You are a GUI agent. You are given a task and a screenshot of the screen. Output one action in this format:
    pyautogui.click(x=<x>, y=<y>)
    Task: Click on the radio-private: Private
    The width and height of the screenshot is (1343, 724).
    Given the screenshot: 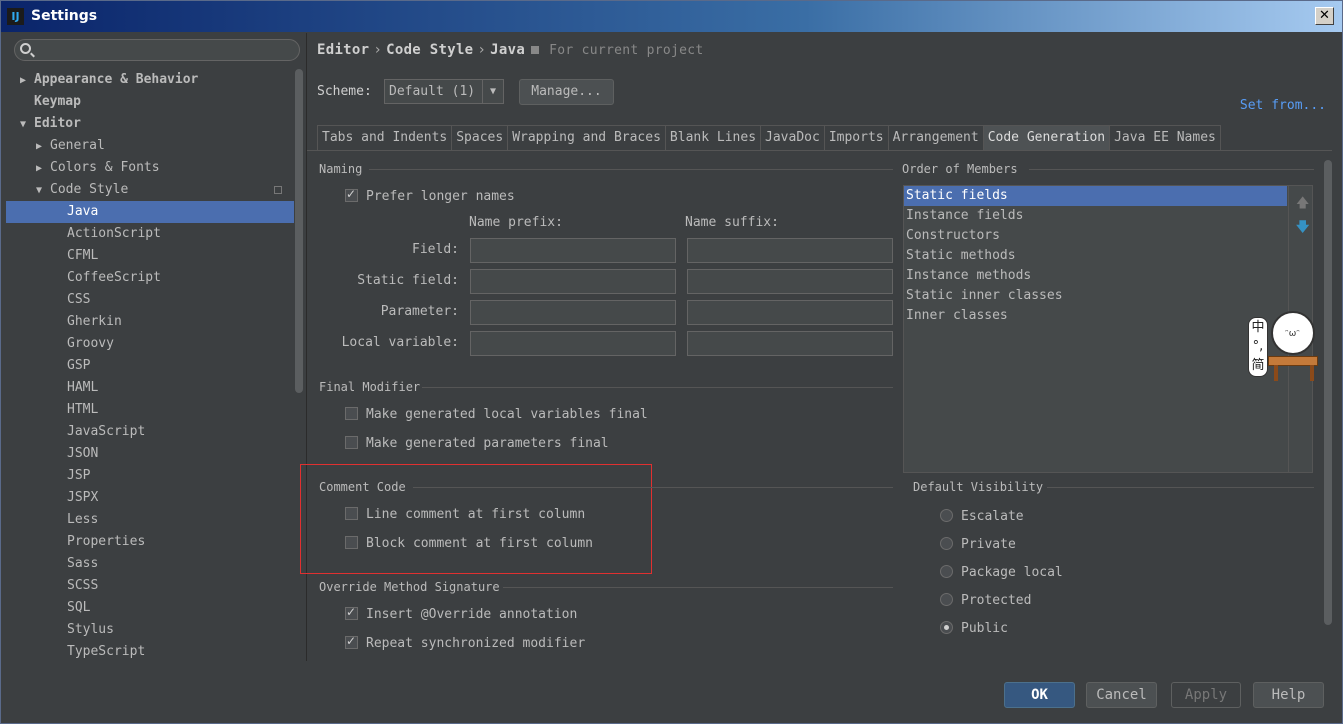 What is the action you would take?
    pyautogui.click(x=978, y=544)
    